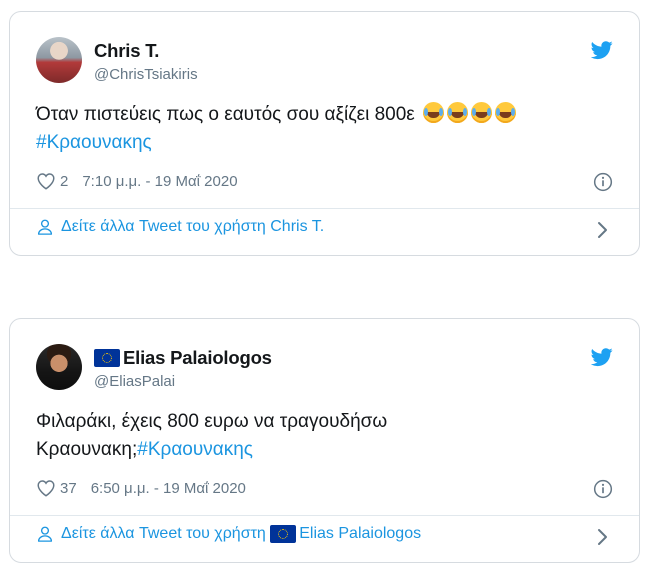 The height and width of the screenshot is (582, 650). I want to click on display-name: Chris T., so click(126, 51).